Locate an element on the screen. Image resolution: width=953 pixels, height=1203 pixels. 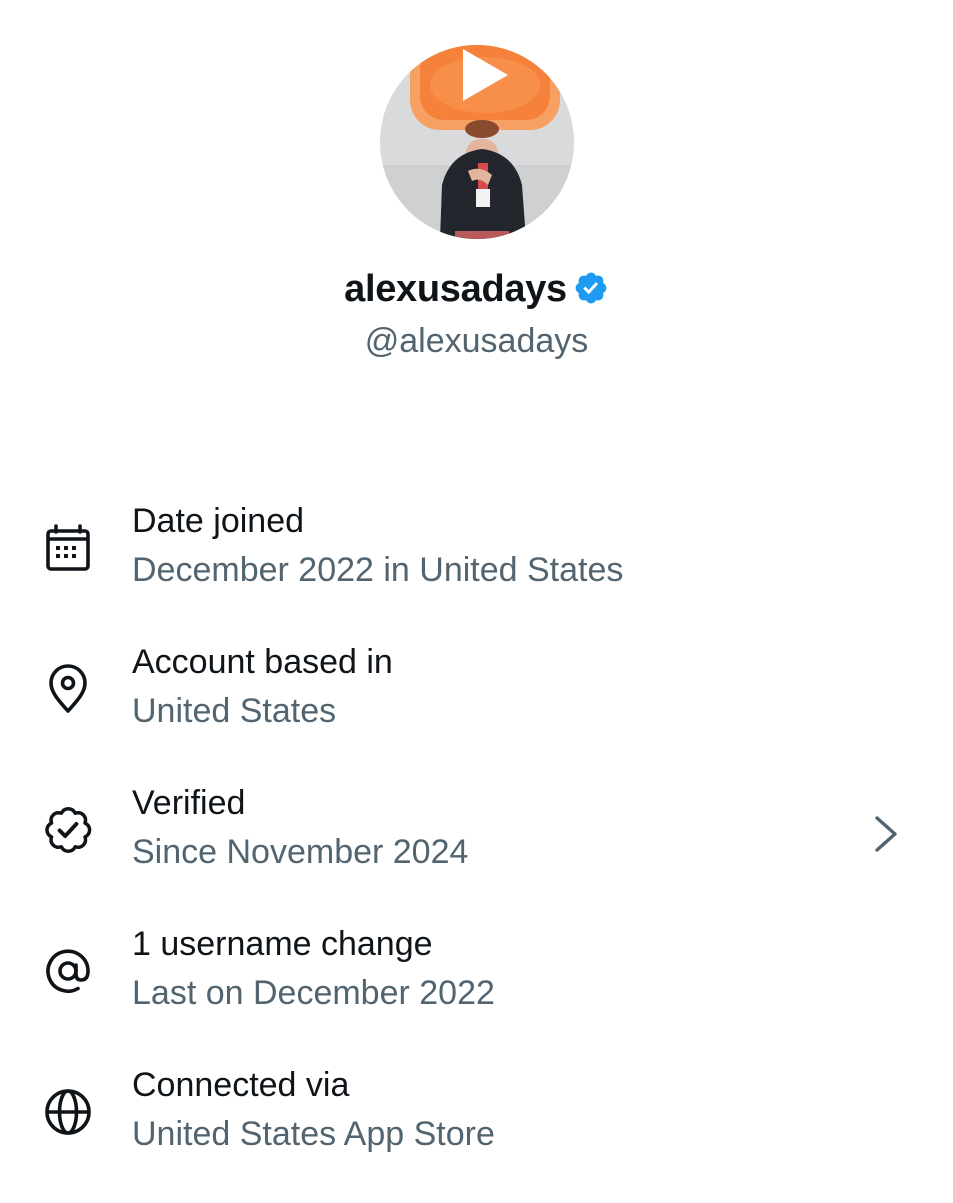
info-subtitle: United States App Store is located at coordinates (313, 1134).